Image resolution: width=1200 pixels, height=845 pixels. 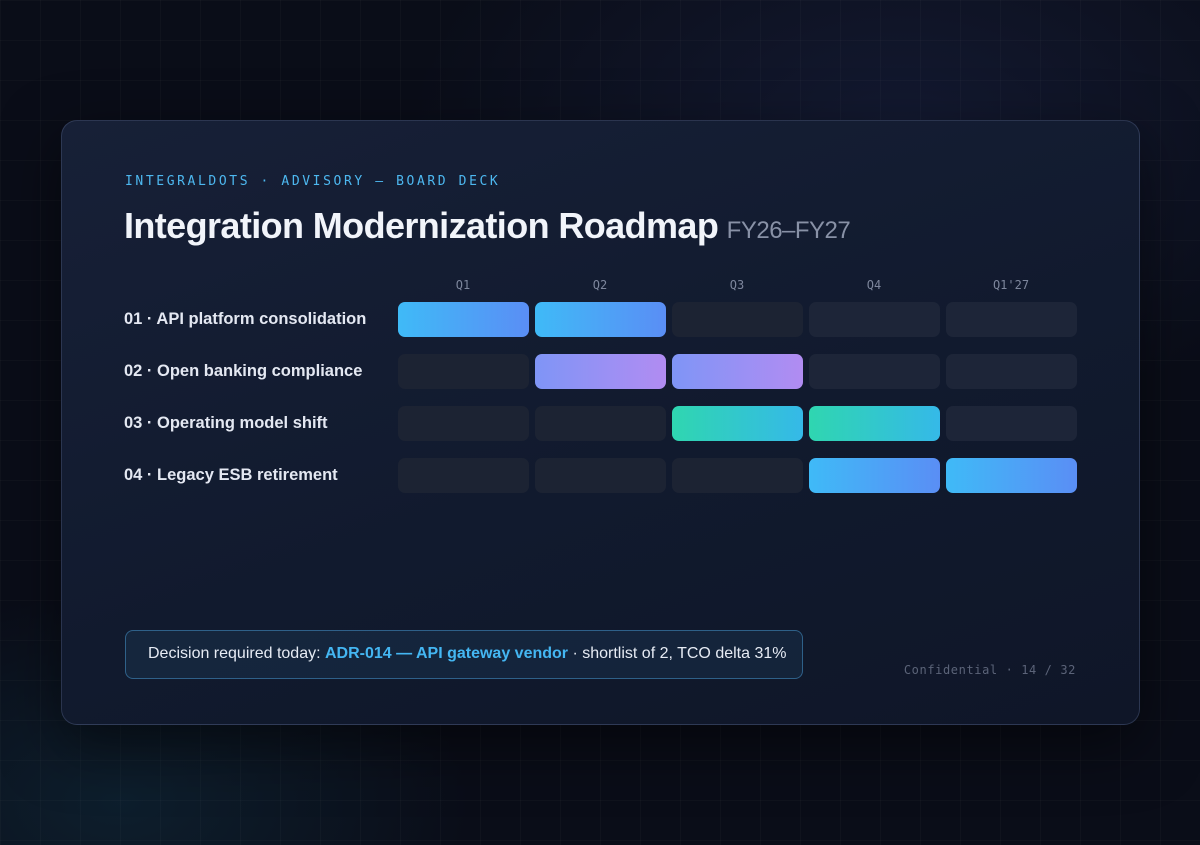 I want to click on eyebrow-label: INTEGRALDOTS · ADVISORY — BOARD DECK, so click(x=313, y=181).